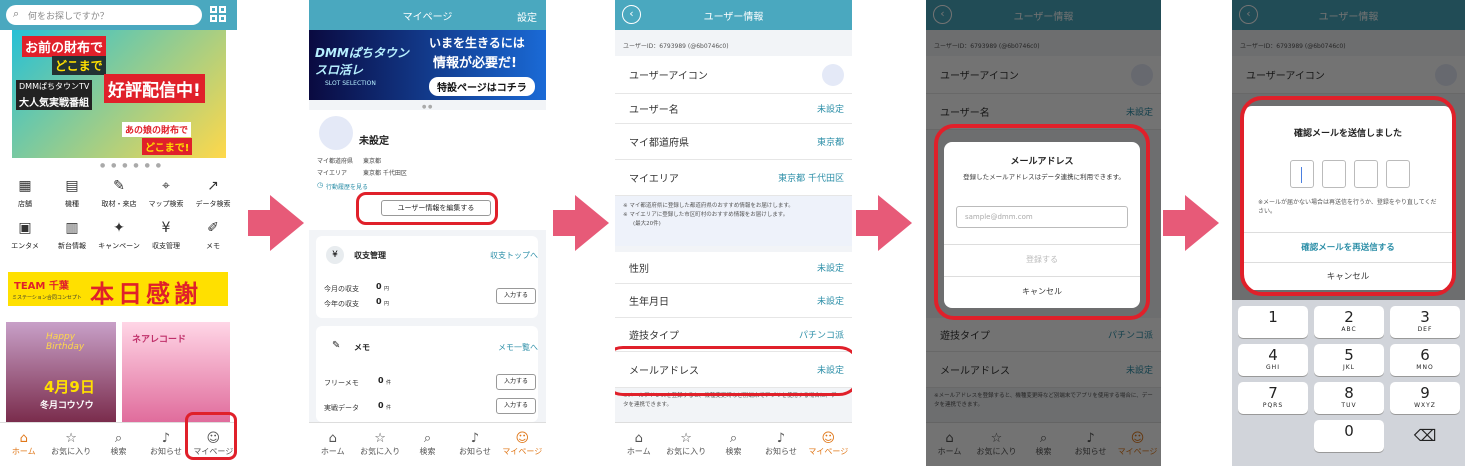  What do you see at coordinates (104, 15) in the screenshot?
I see `search-input: ⌕ 何をお探しですか？` at bounding box center [104, 15].